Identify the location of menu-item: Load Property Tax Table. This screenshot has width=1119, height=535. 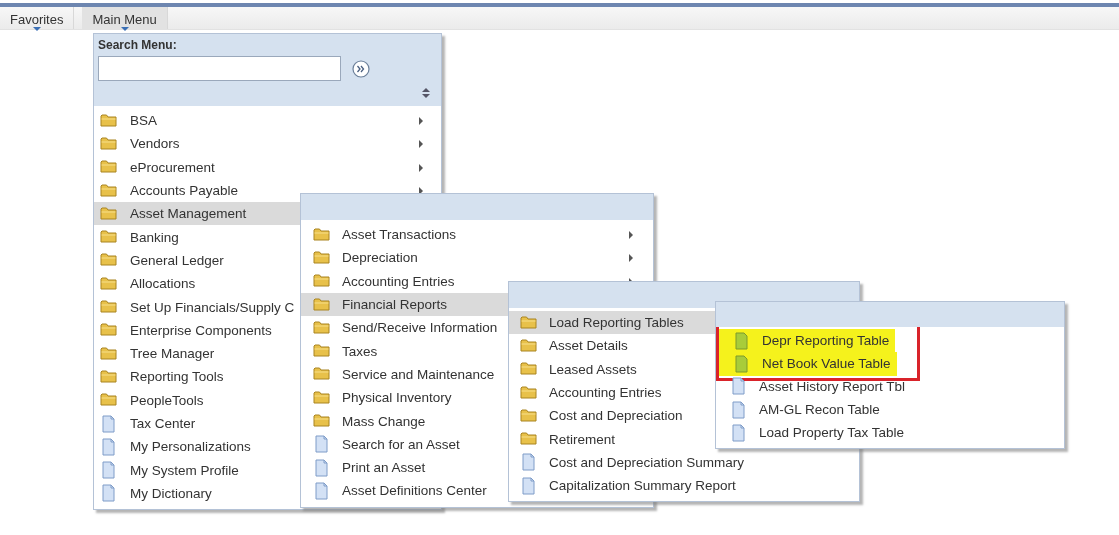
(887, 433).